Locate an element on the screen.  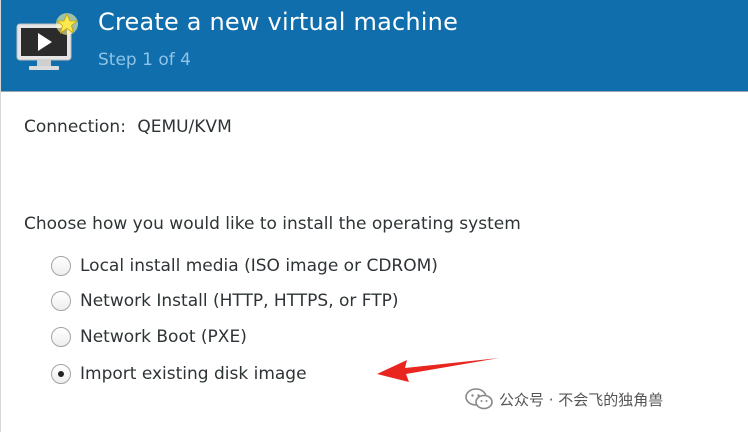
radio-network-install: Network Install (HTTP, HTTPS, or FTP) is located at coordinates (225, 301).